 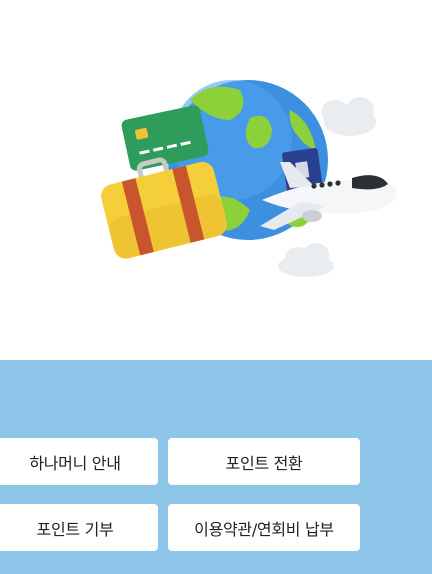 What do you see at coordinates (79, 461) in the screenshot?
I see `hanamoney-info-button: 하나머니 안내` at bounding box center [79, 461].